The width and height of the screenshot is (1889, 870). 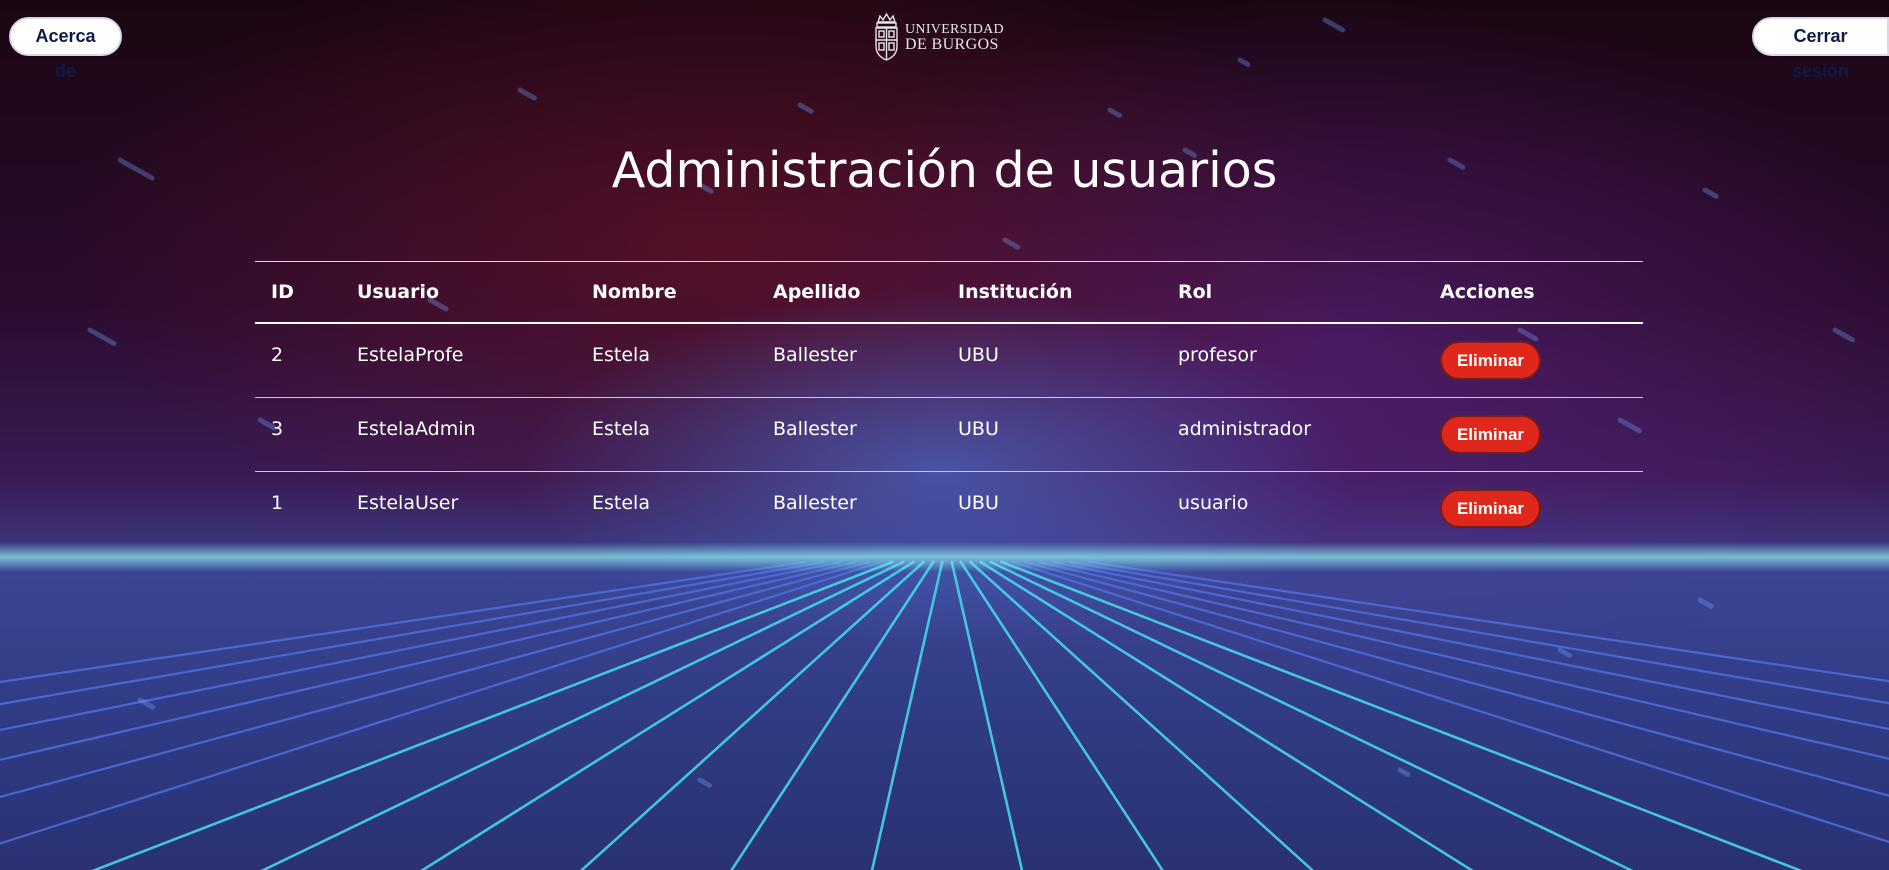 What do you see at coordinates (282, 292) in the screenshot?
I see `header-id: ID` at bounding box center [282, 292].